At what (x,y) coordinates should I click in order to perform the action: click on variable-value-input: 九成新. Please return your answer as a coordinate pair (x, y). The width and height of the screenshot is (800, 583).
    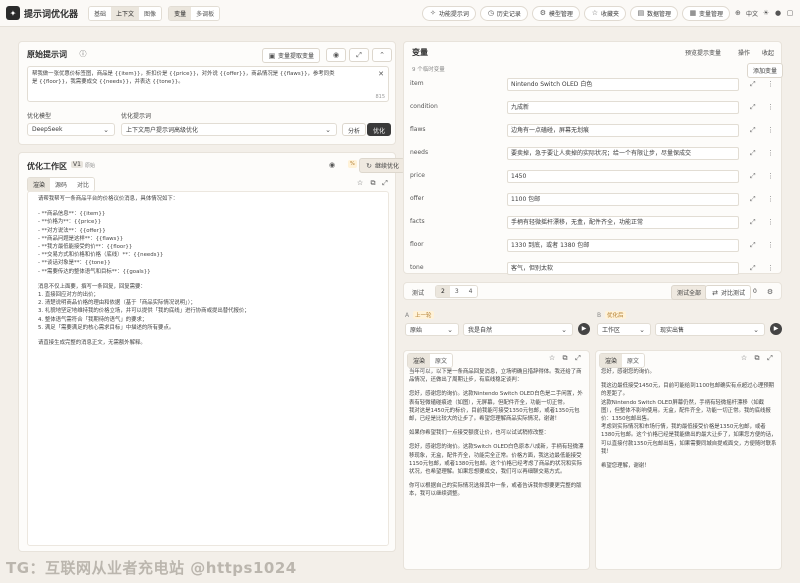
    Looking at the image, I should click on (623, 107).